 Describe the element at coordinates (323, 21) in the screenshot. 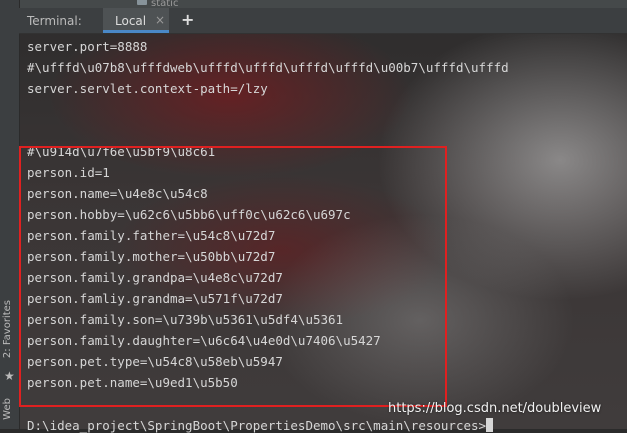

I see `terminal-tab-bar: Terminal: Local × +` at that location.